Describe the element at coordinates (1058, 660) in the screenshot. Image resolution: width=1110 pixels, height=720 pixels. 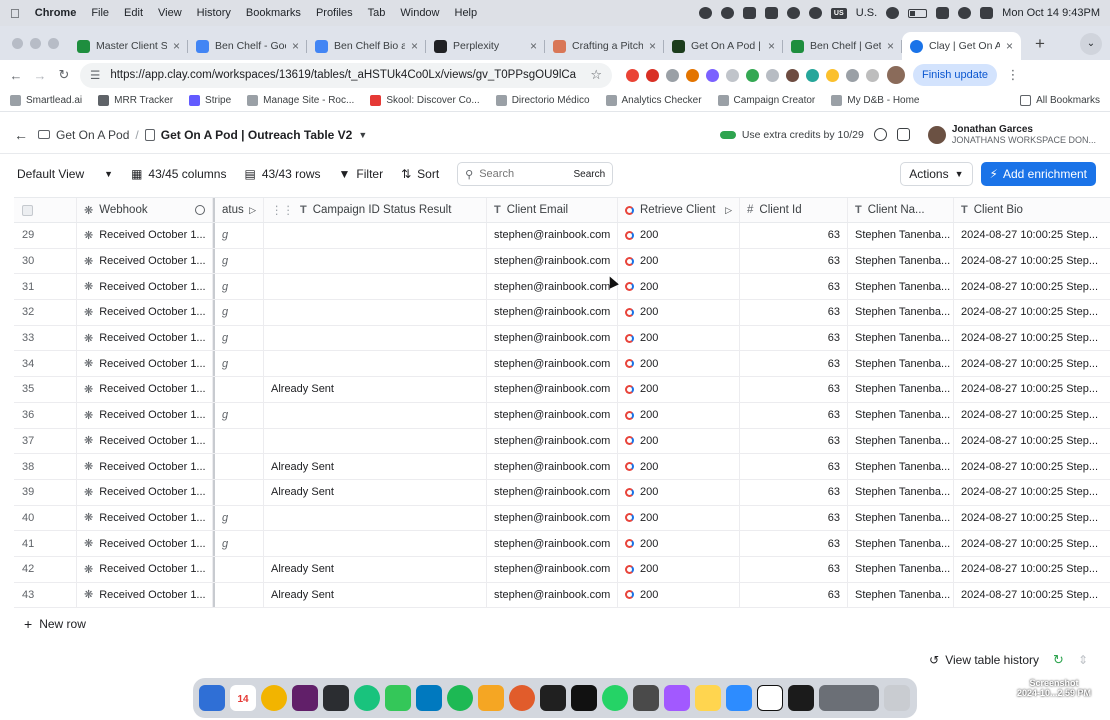
I see `refresh-icon: ↻` at that location.